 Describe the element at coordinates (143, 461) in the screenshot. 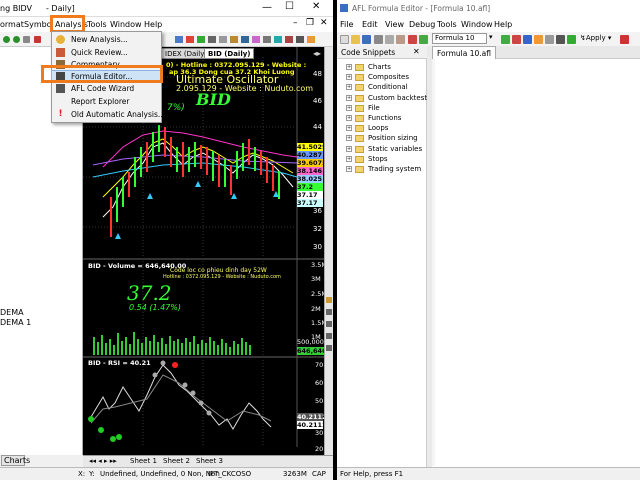

I see `sheet-tab: Sheet 1` at that location.